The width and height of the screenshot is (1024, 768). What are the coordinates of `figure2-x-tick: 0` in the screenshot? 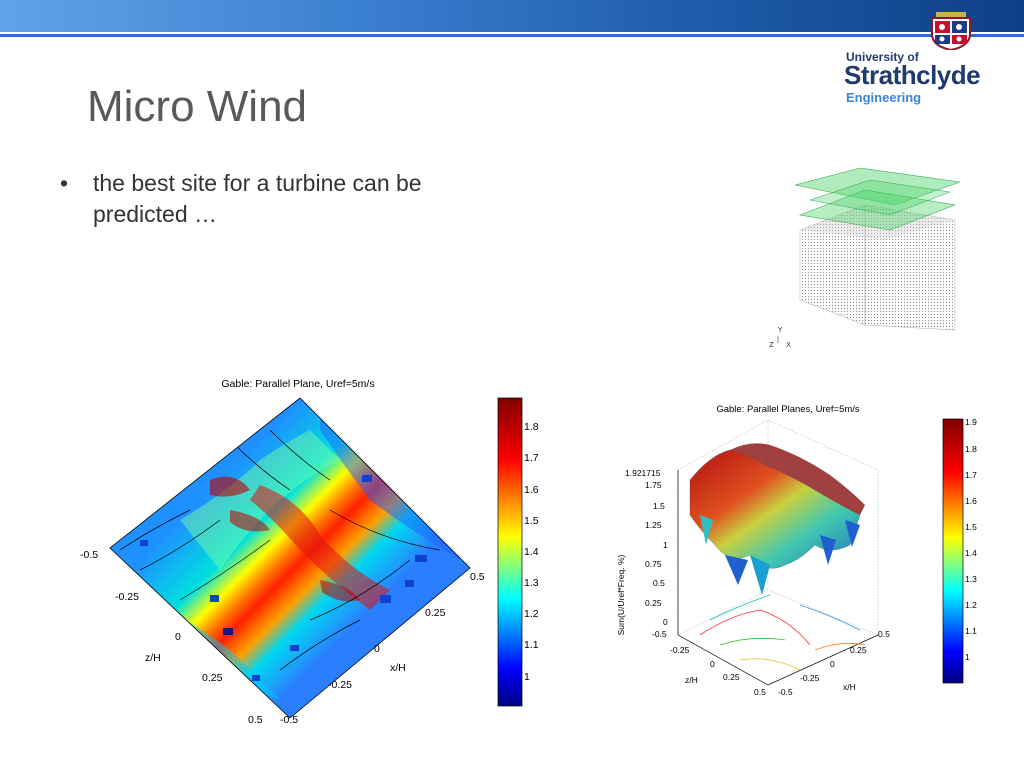 It's located at (832, 664).